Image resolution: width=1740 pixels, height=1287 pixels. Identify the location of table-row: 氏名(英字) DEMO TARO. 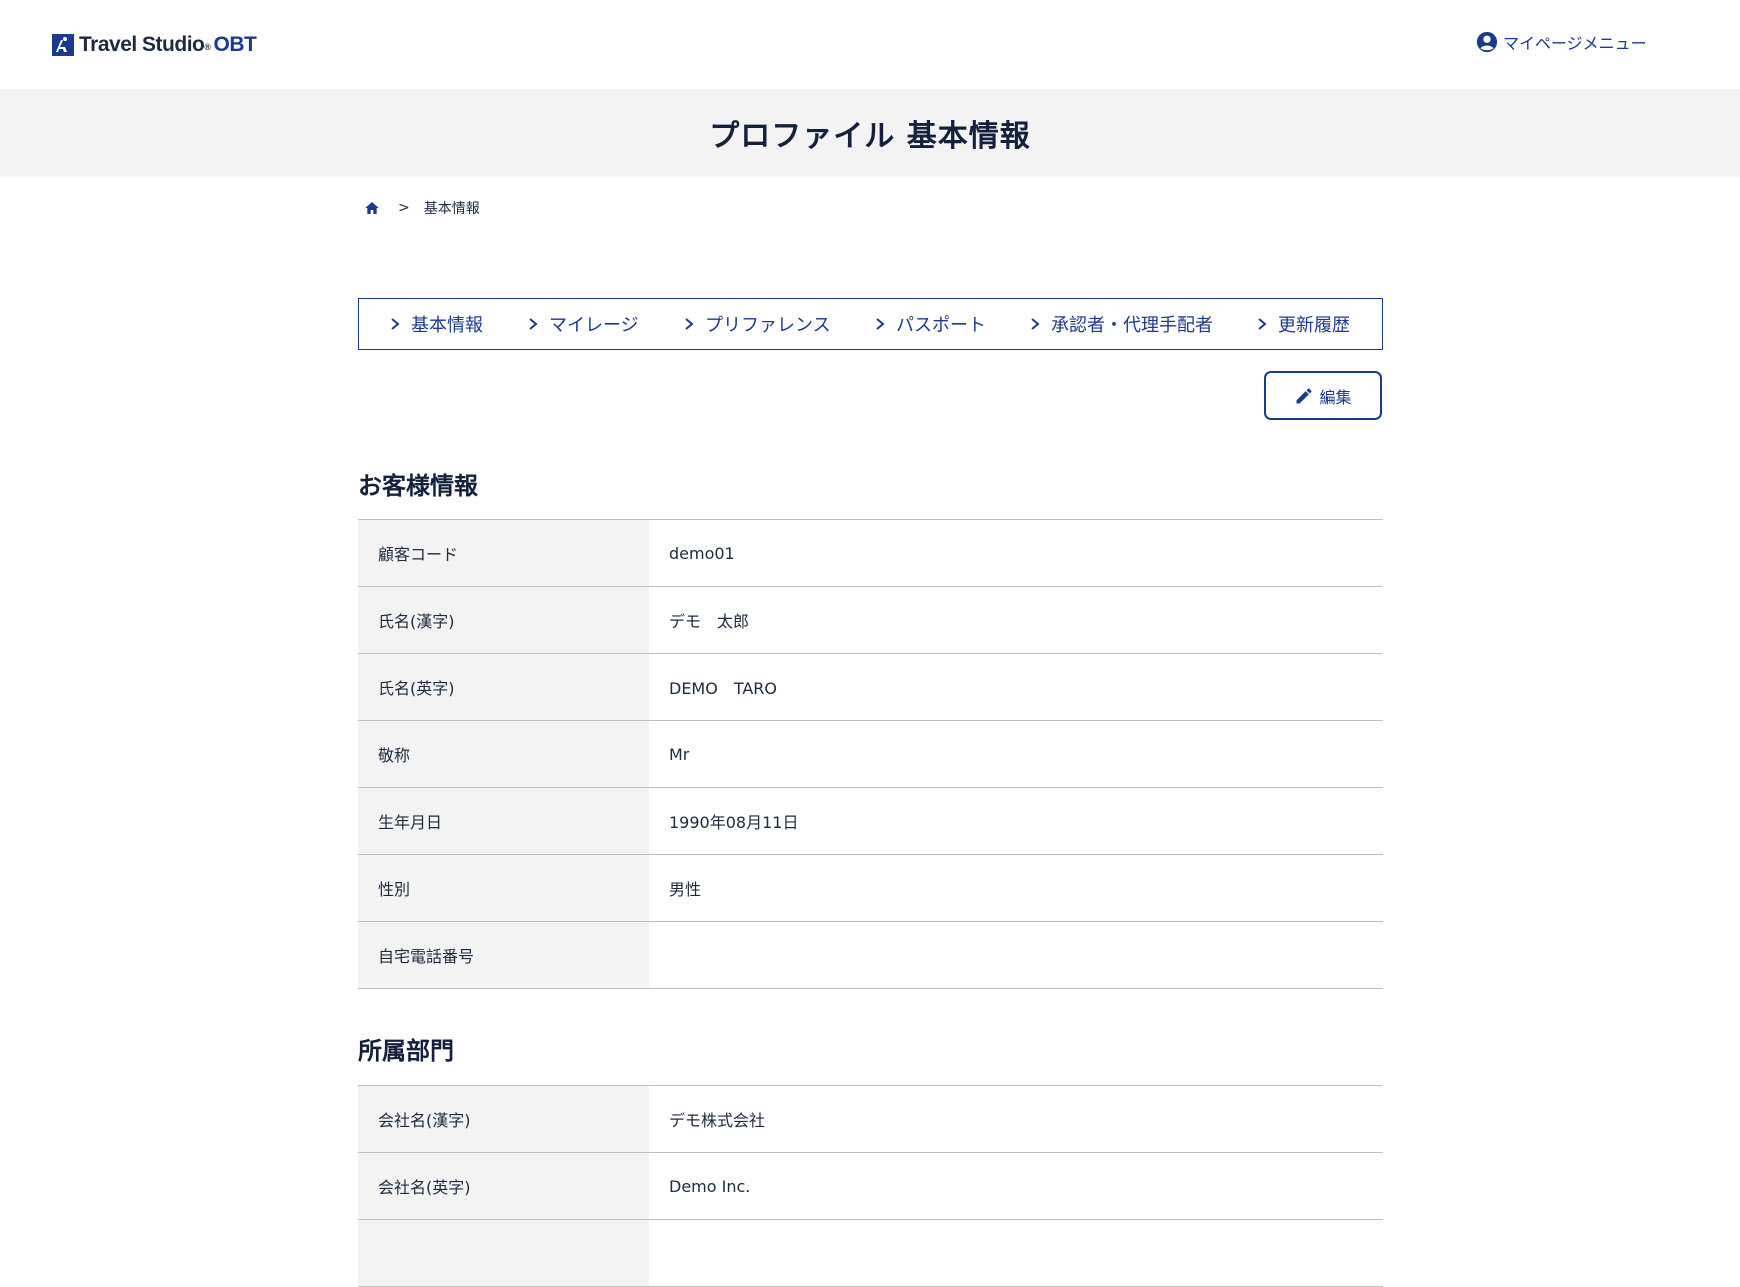
(870, 687).